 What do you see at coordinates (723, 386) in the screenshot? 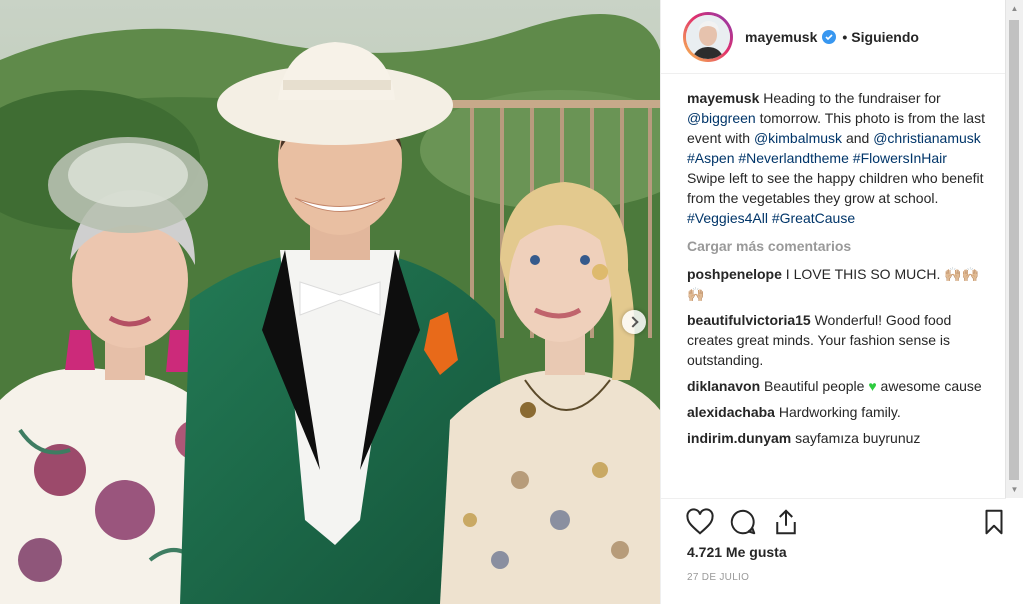
I see `comment-username: diklanavon` at bounding box center [723, 386].